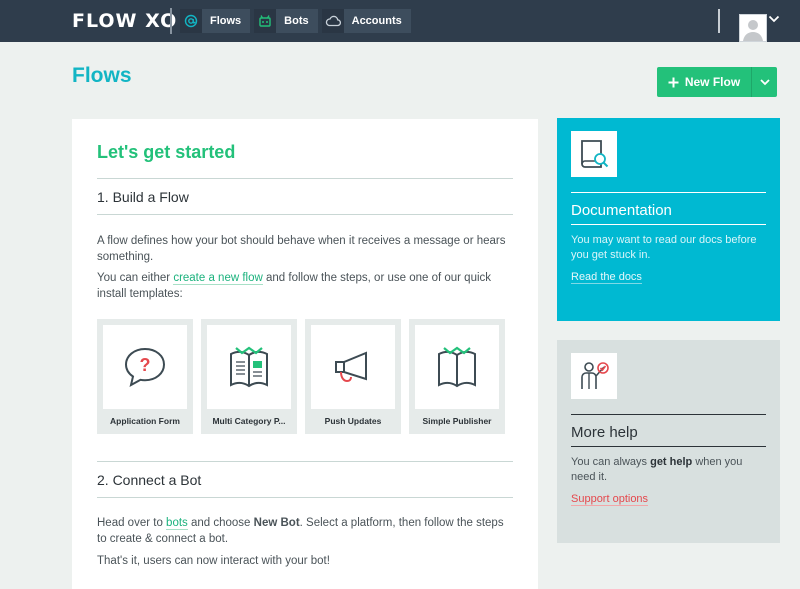  What do you see at coordinates (611, 462) in the screenshot?
I see `text-segment: You can always` at bounding box center [611, 462].